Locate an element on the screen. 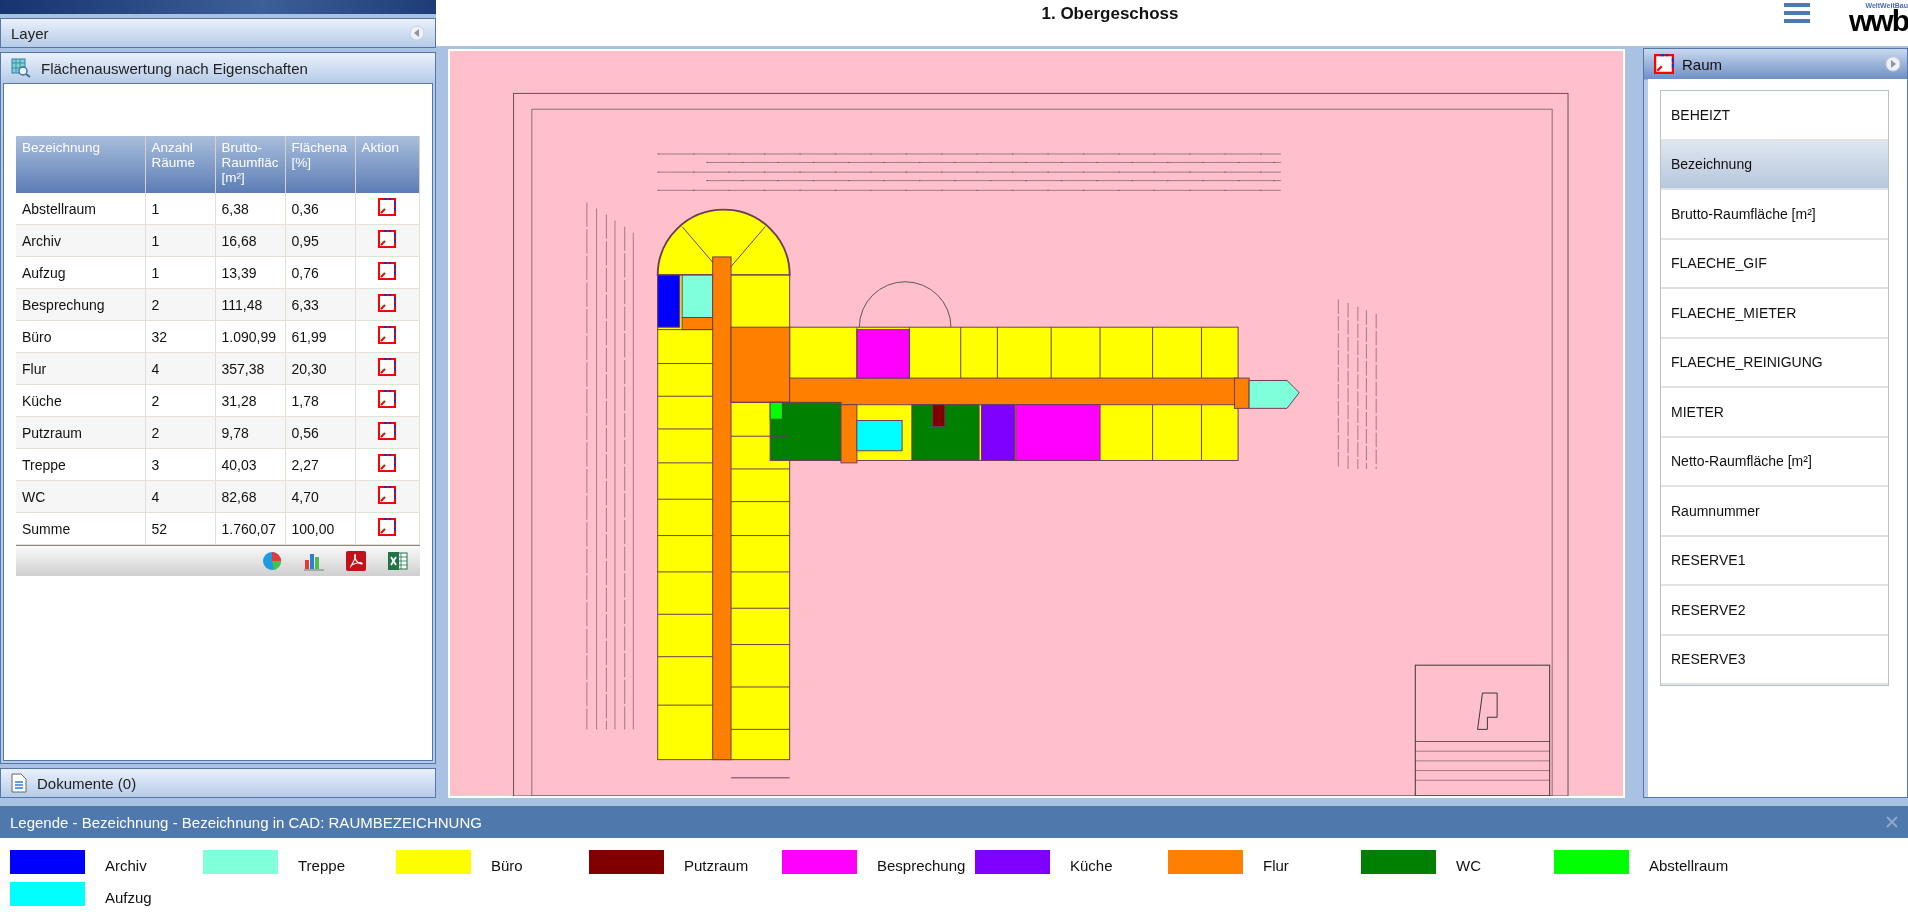 This screenshot has width=1908, height=921. table-cell: Putzraum is located at coordinates (80, 432).